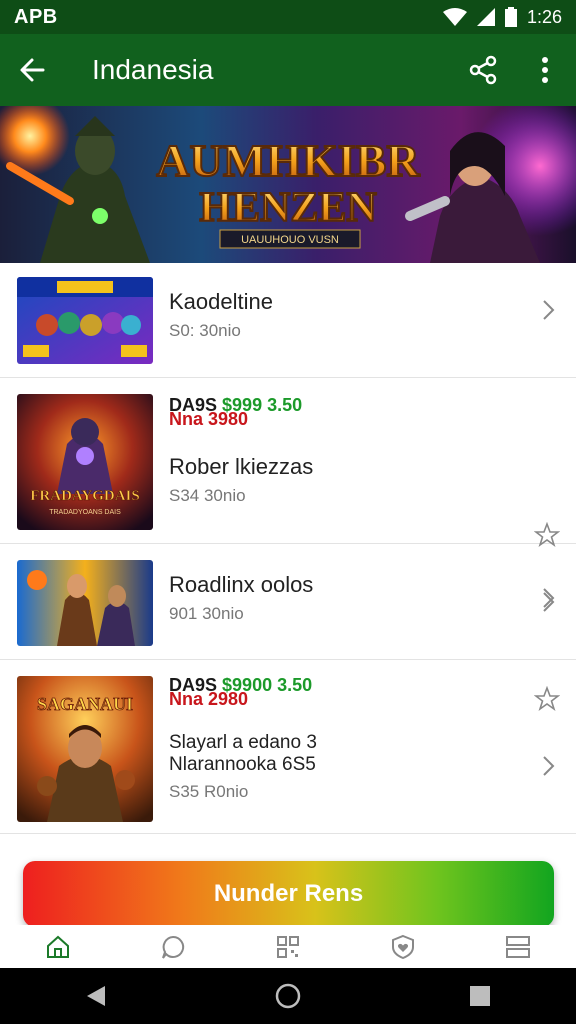  Describe the element at coordinates (209, 791) in the screenshot. I see `item-meta: S35 R0nio` at that location.